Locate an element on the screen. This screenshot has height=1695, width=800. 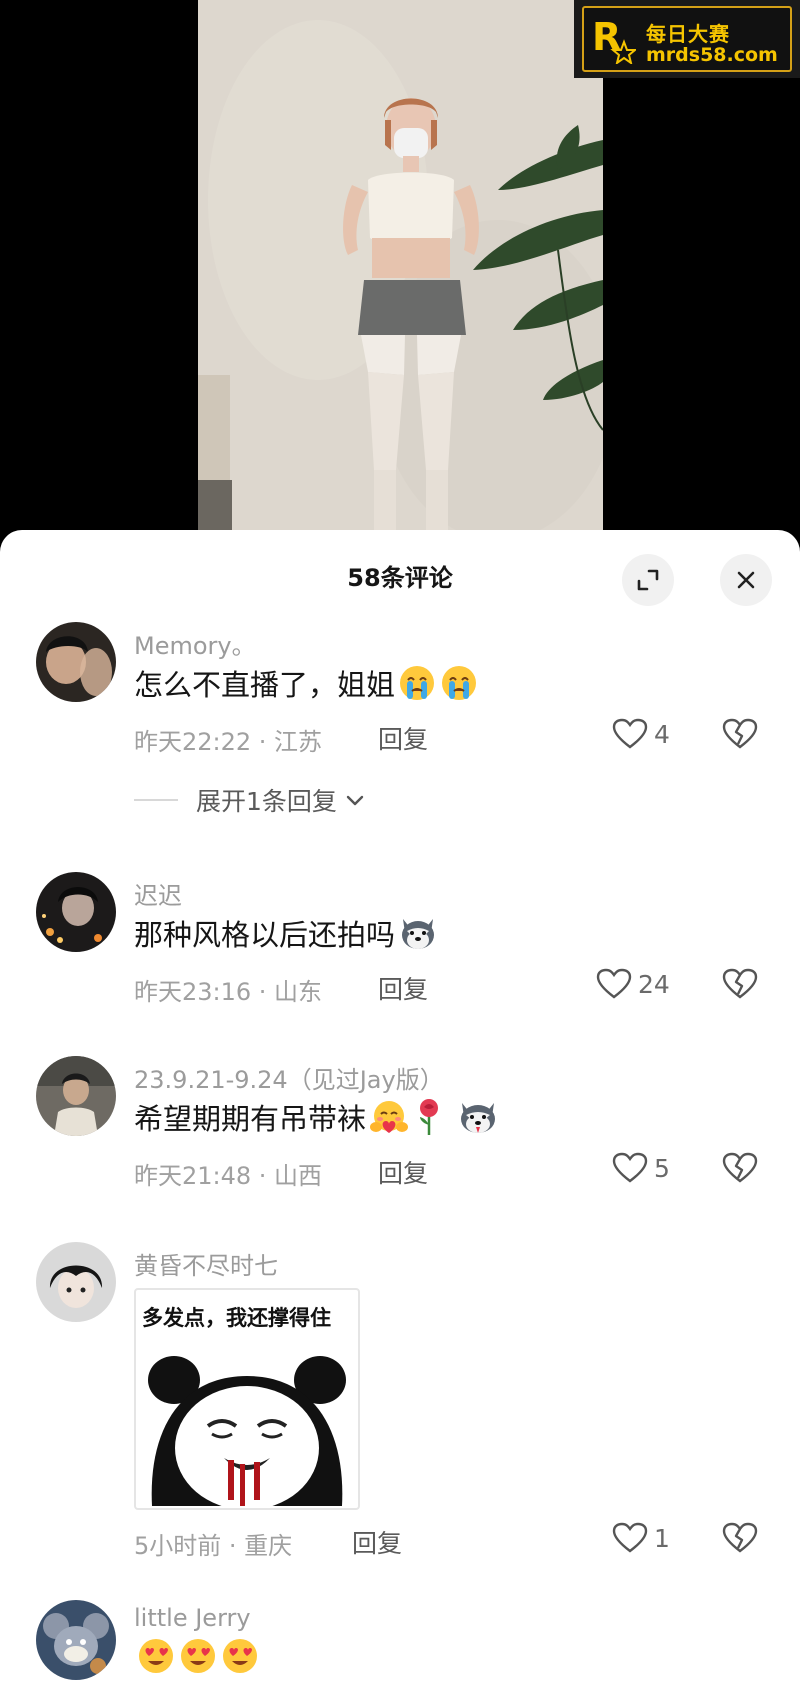
watermark-frame: R 每日大赛 mrds58.com is located at coordinates (687, 39).